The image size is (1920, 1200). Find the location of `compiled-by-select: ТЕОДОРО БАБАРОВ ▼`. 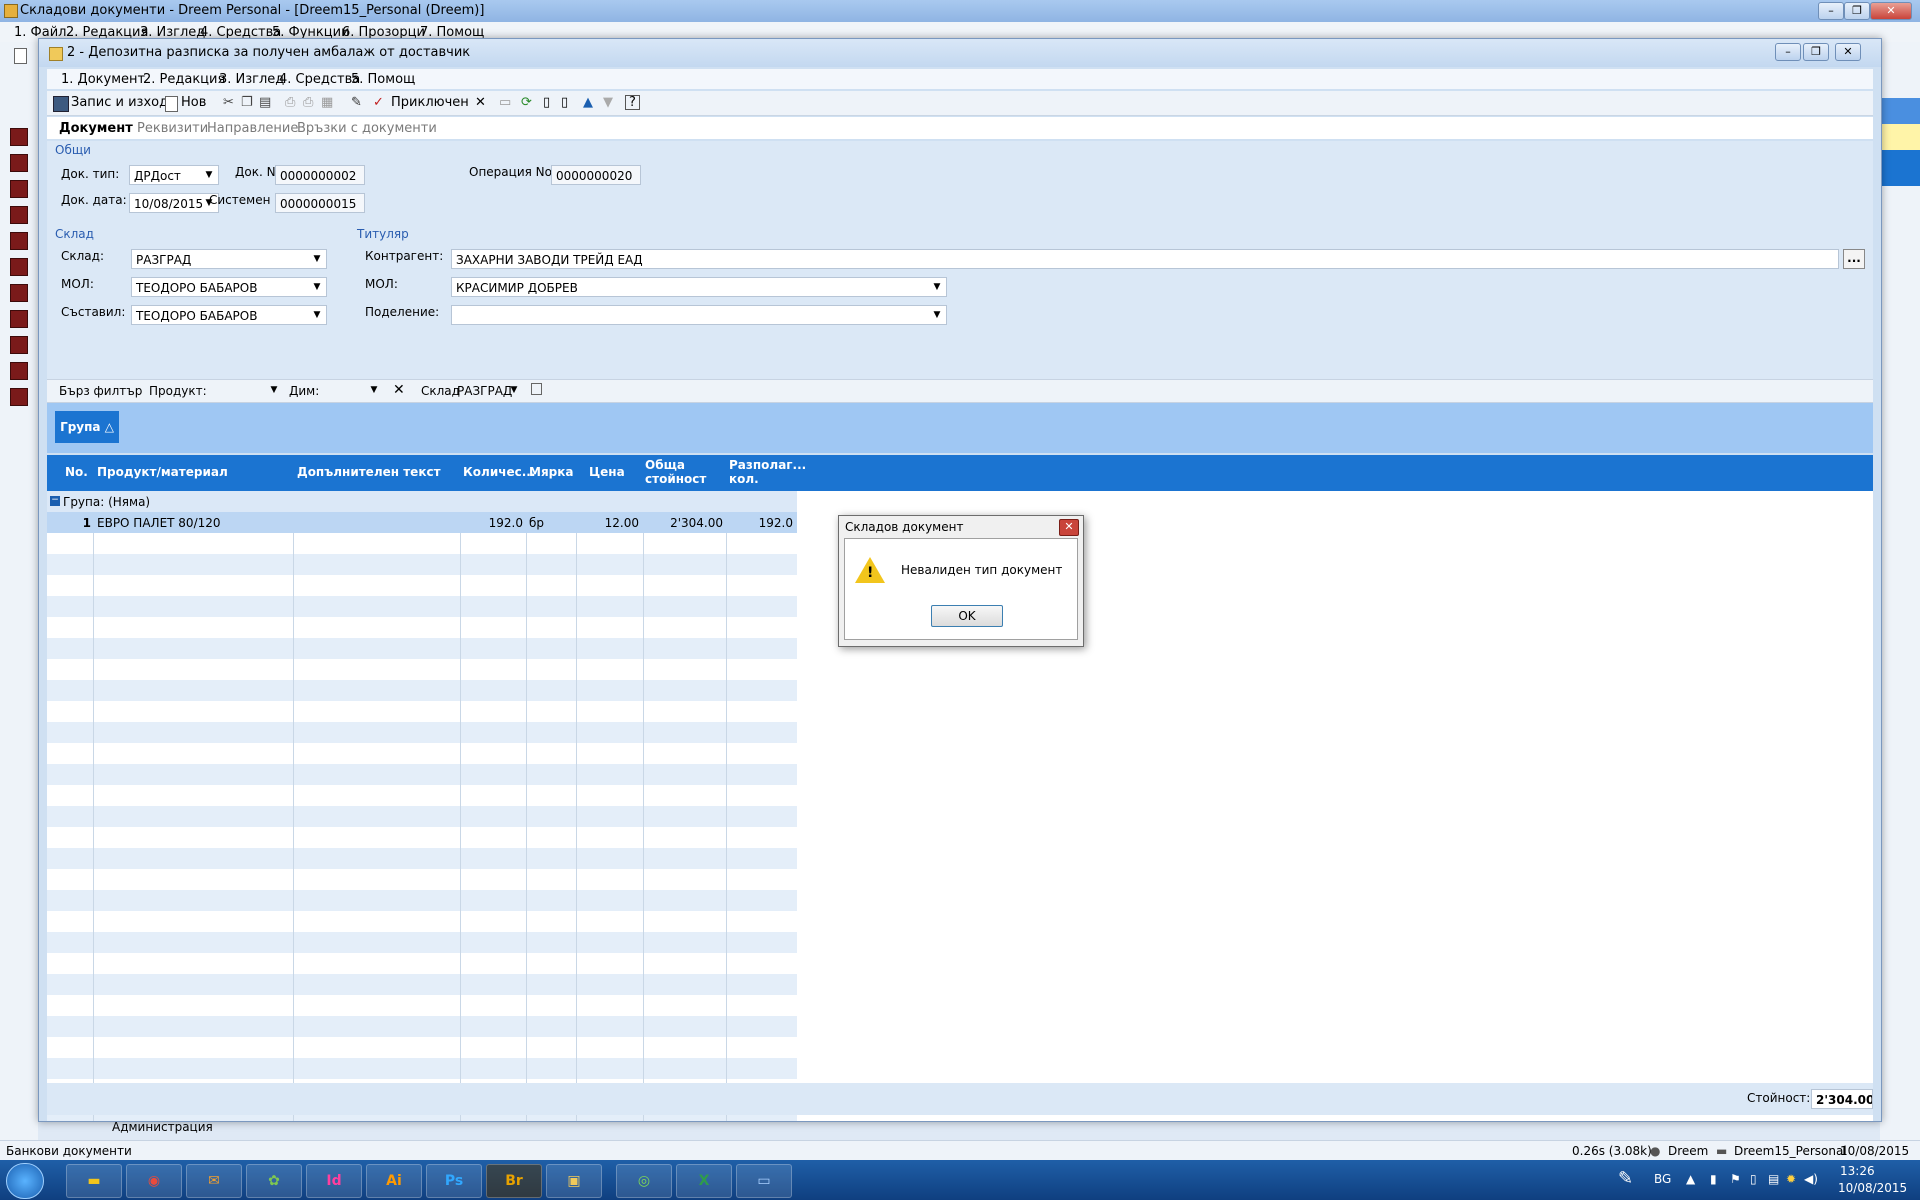

compiled-by-select: ТЕОДОРО БАБАРОВ ▼ is located at coordinates (229, 315).